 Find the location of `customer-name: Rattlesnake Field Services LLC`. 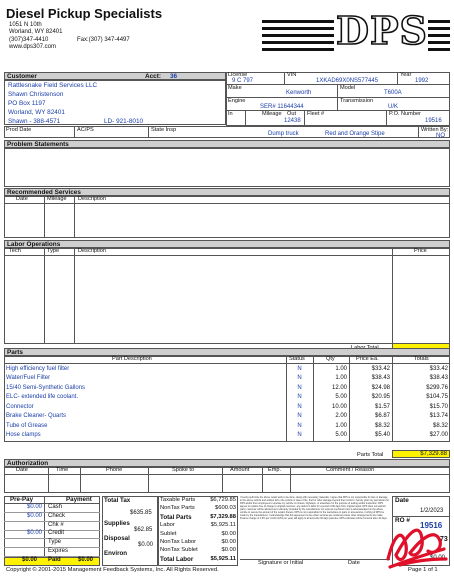

customer-name: Rattlesnake Field Services LLC is located at coordinates (53, 85).